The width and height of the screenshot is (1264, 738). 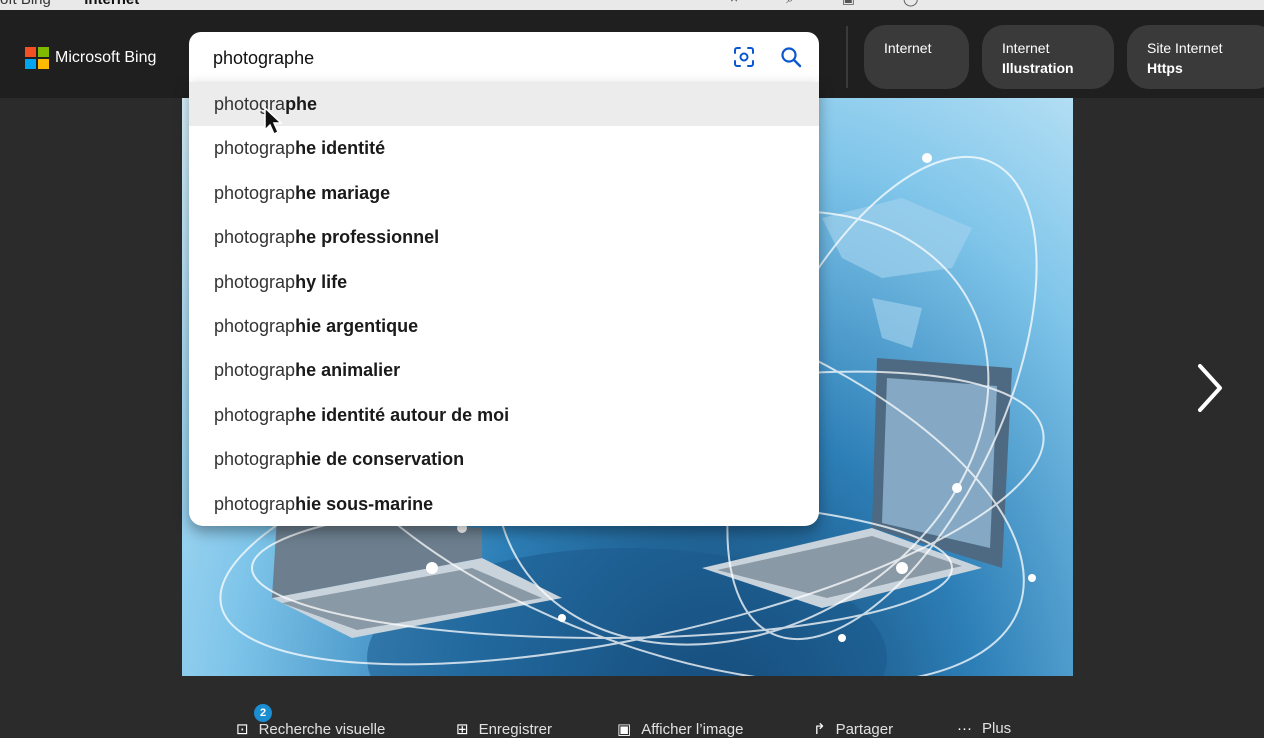 What do you see at coordinates (364, 503) in the screenshot?
I see `suggestion-completion: hie sous-marine` at bounding box center [364, 503].